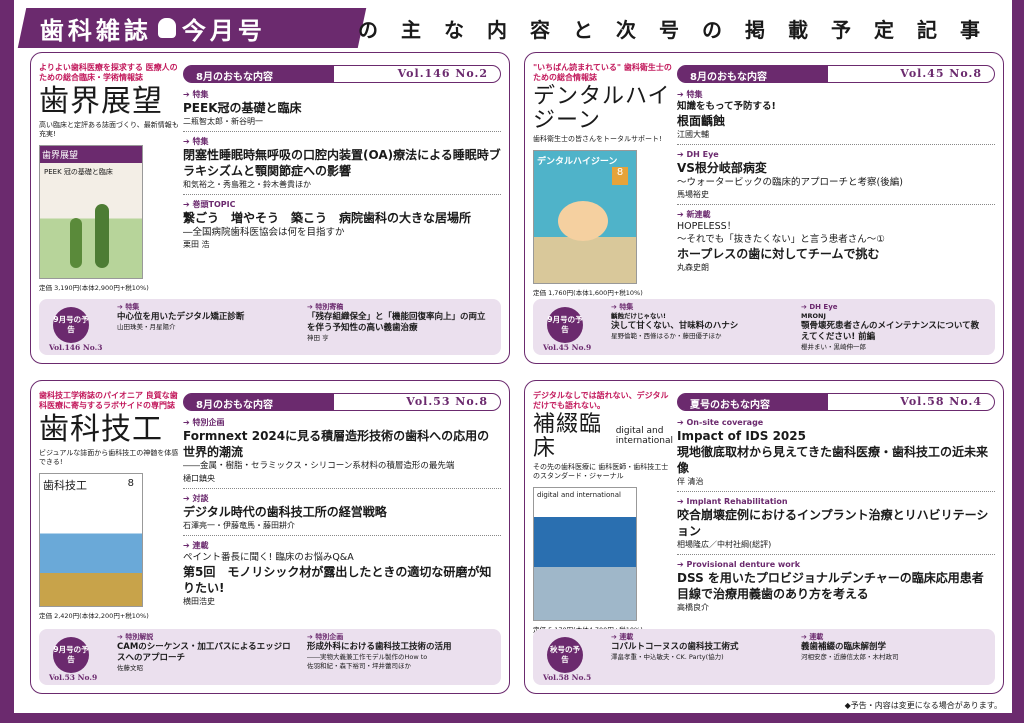 This screenshot has height=723, width=1024. I want to click on article-category: On-site coverage, so click(836, 422).